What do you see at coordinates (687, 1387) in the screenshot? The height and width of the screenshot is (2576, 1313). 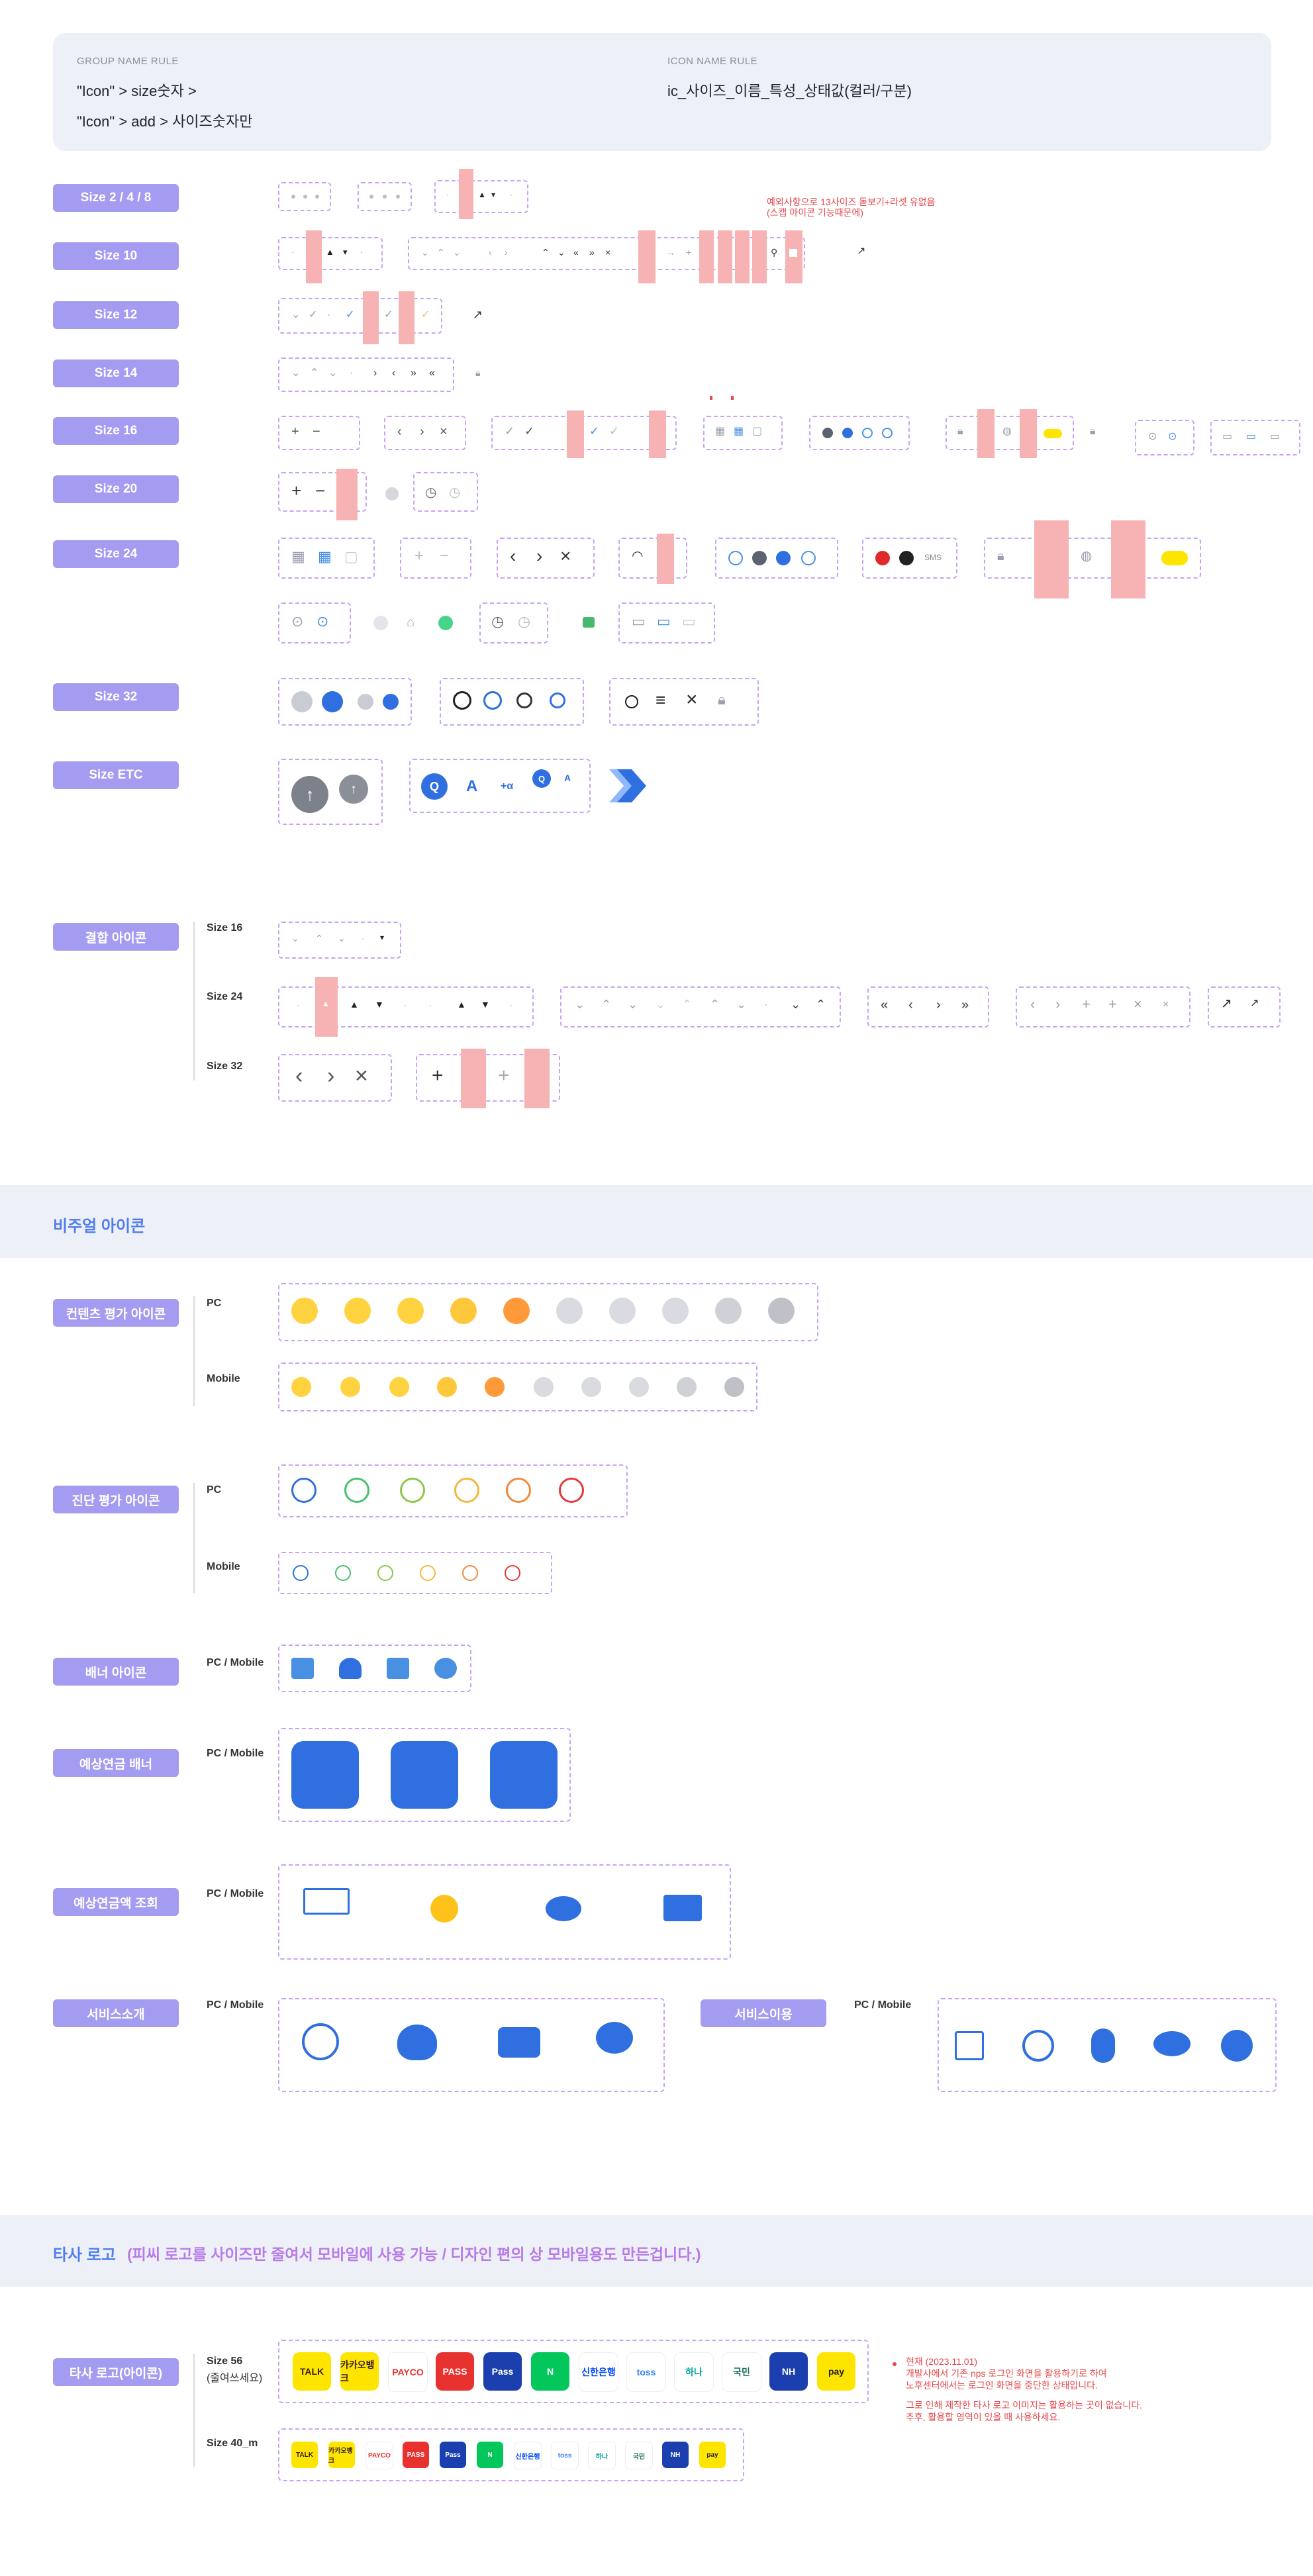 I see `unamused-face-gray-icon` at bounding box center [687, 1387].